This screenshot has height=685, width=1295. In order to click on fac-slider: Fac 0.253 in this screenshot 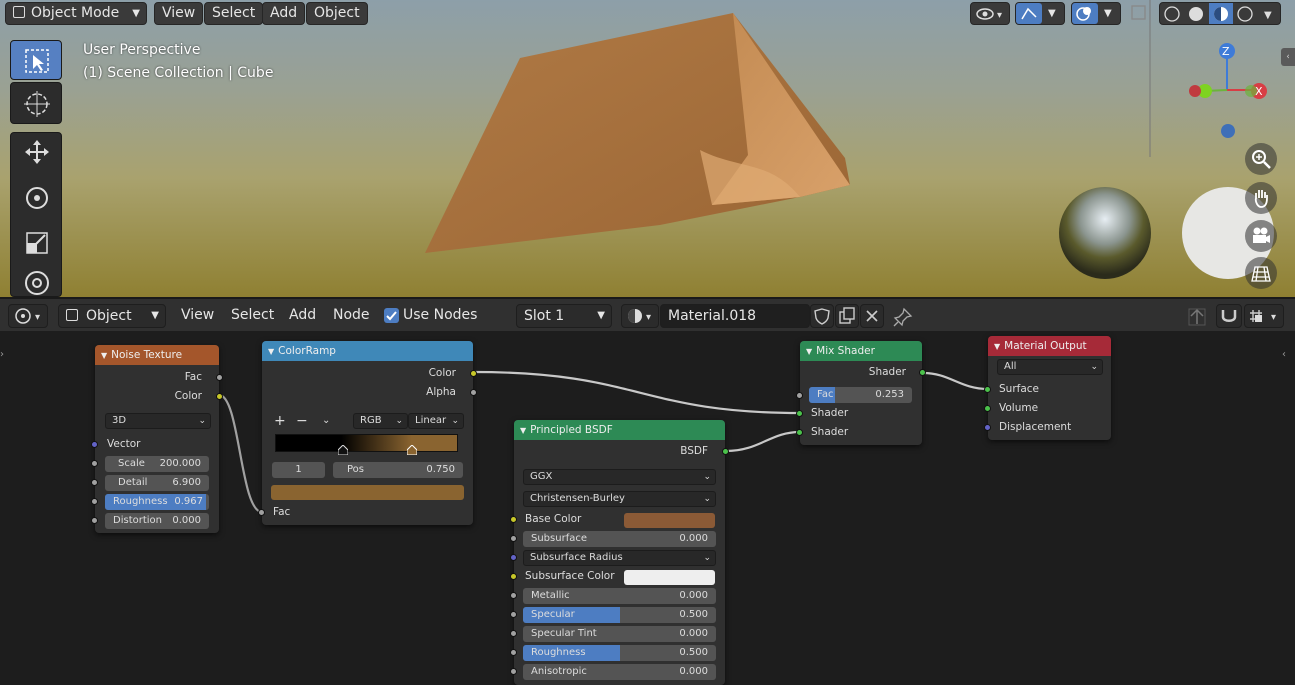, I will do `click(860, 395)`.